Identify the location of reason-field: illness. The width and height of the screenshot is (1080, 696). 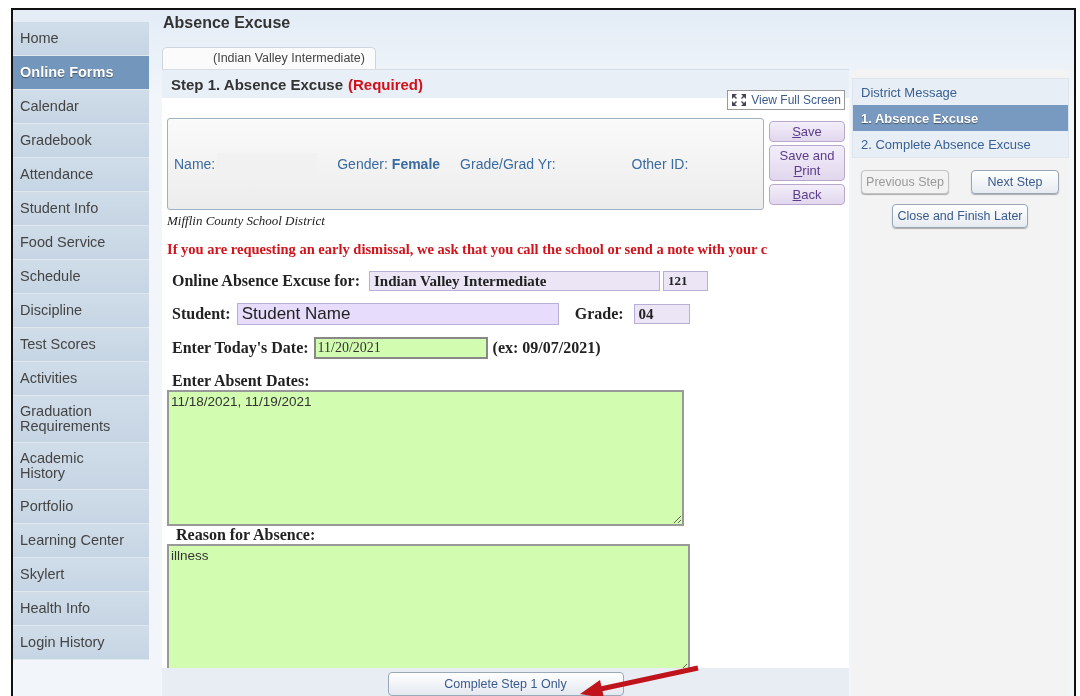
(428, 606).